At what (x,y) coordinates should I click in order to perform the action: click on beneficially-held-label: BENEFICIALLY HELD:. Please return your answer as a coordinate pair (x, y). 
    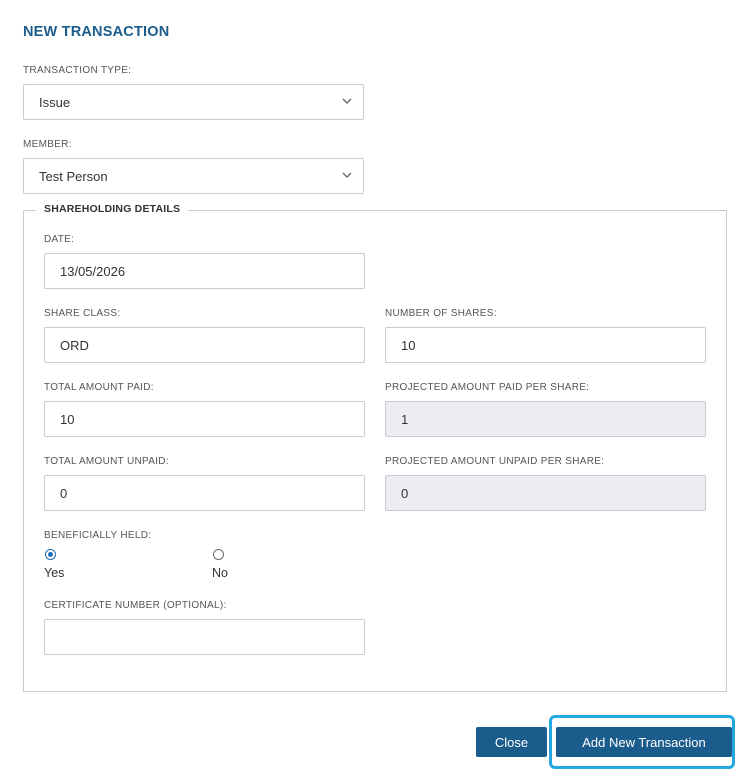
    Looking at the image, I should click on (98, 535).